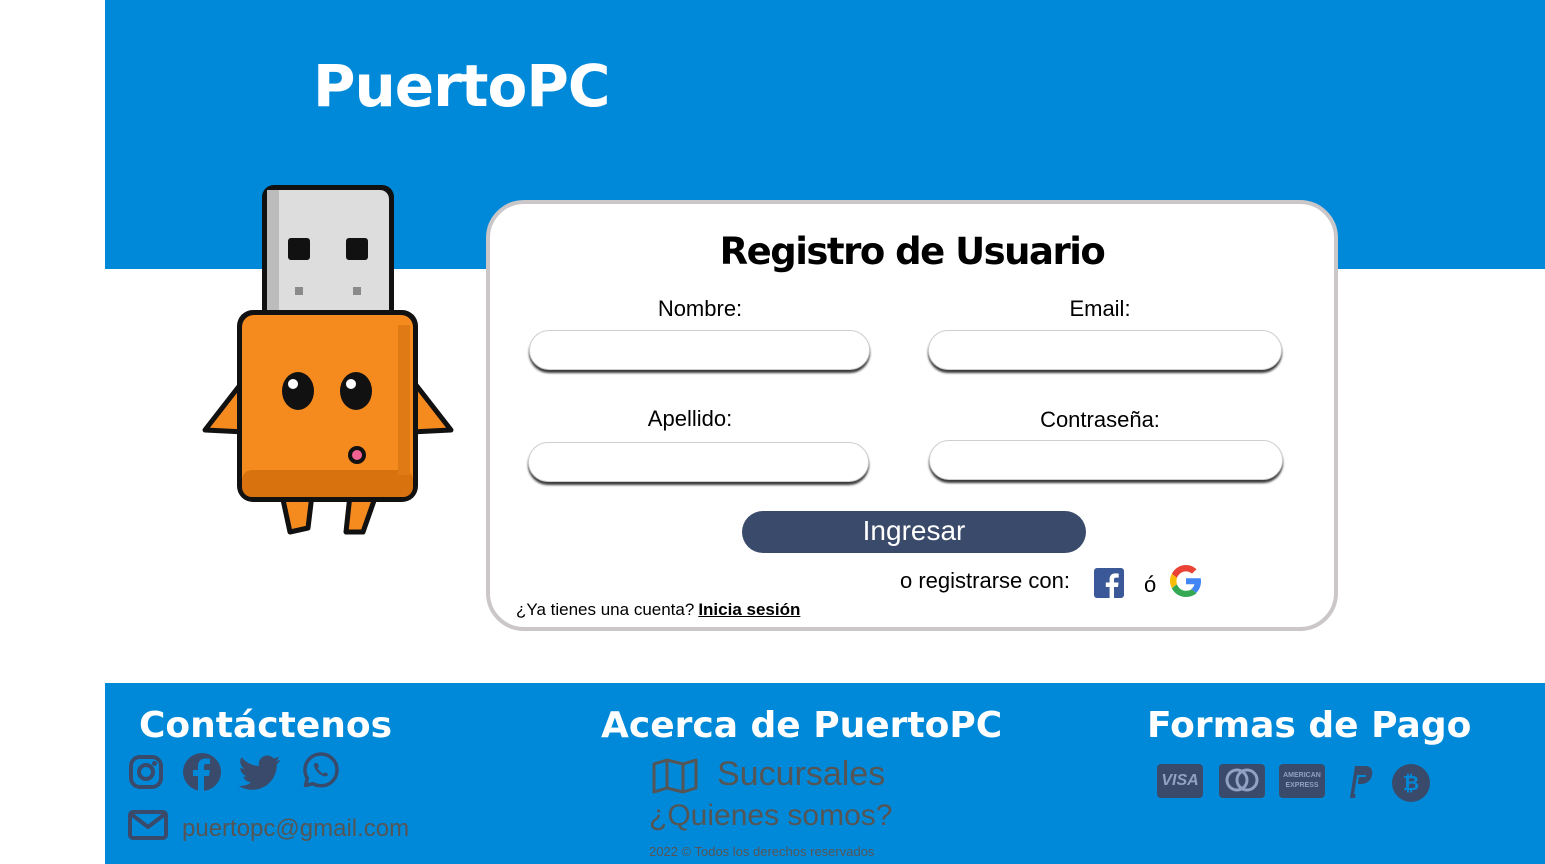 The image size is (1545, 864). I want to click on map-icon, so click(675, 776).